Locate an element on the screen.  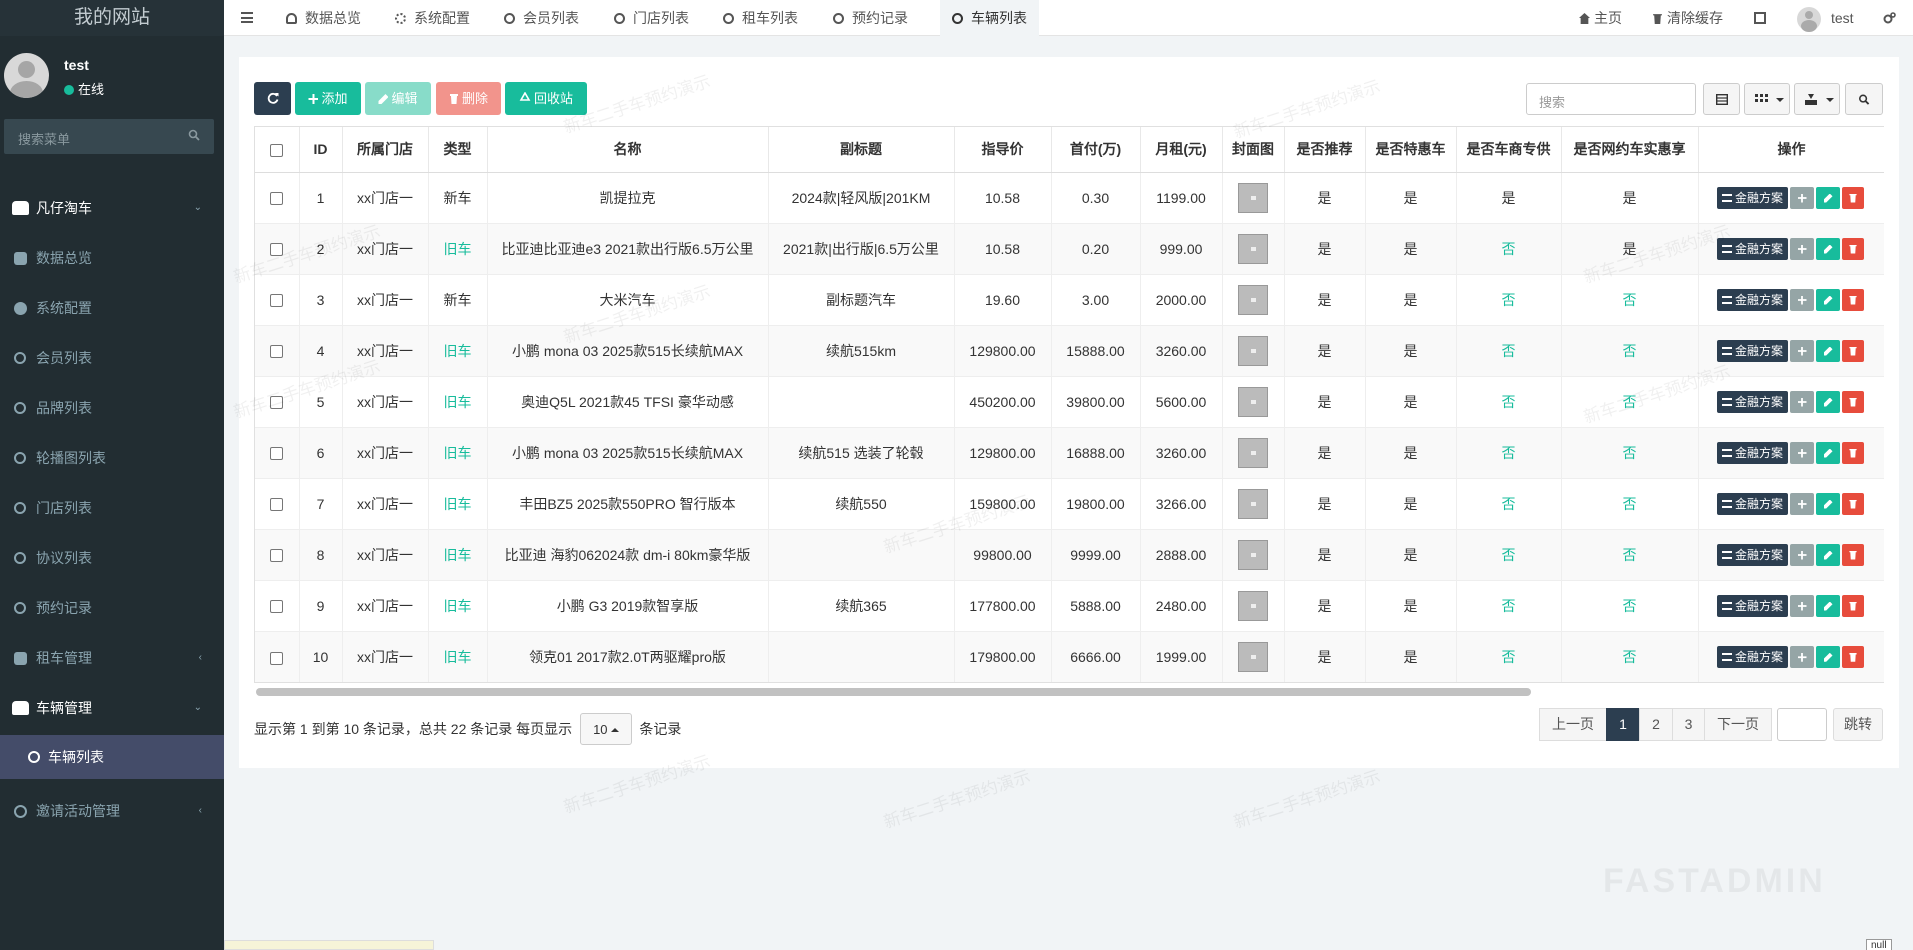
add-button: 添加 is located at coordinates (328, 98).